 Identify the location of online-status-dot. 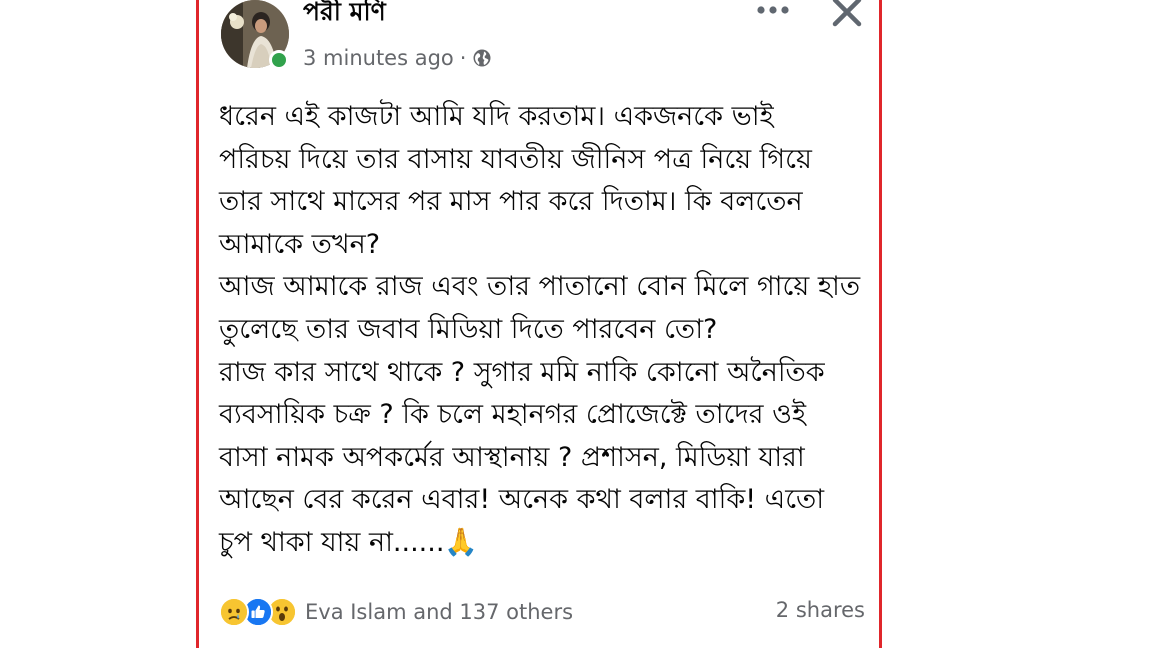
(279, 60).